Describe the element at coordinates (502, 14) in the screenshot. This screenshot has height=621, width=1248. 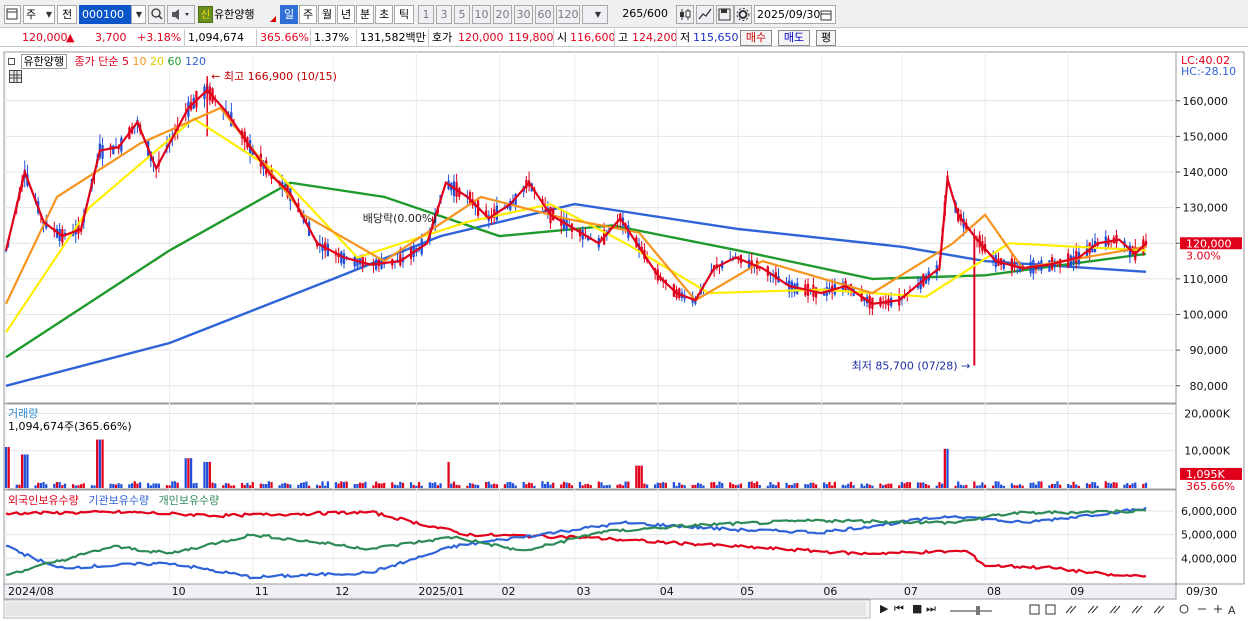
I see `interval-20: 20` at that location.